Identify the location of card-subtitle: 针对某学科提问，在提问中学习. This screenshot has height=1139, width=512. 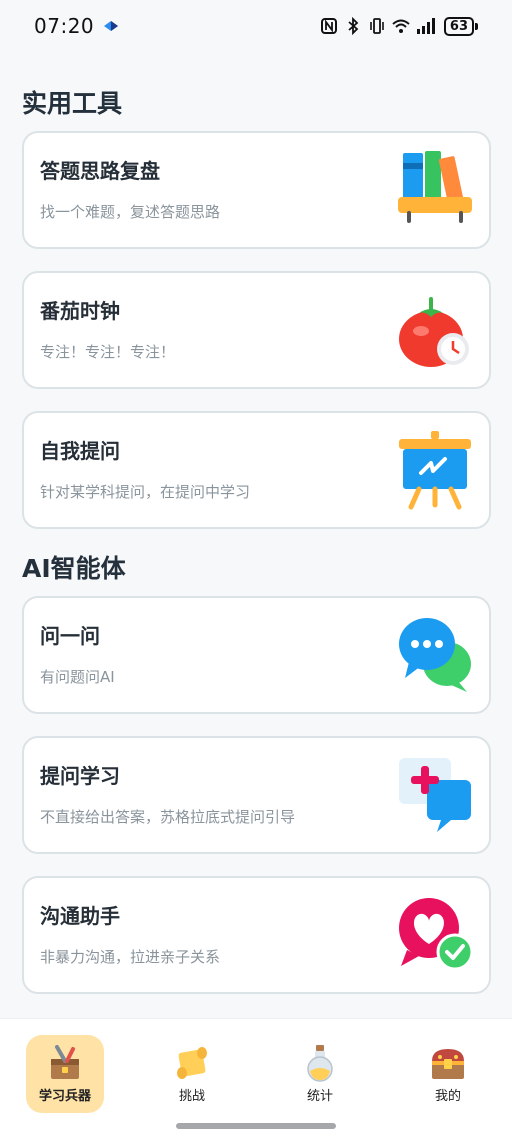
(145, 492).